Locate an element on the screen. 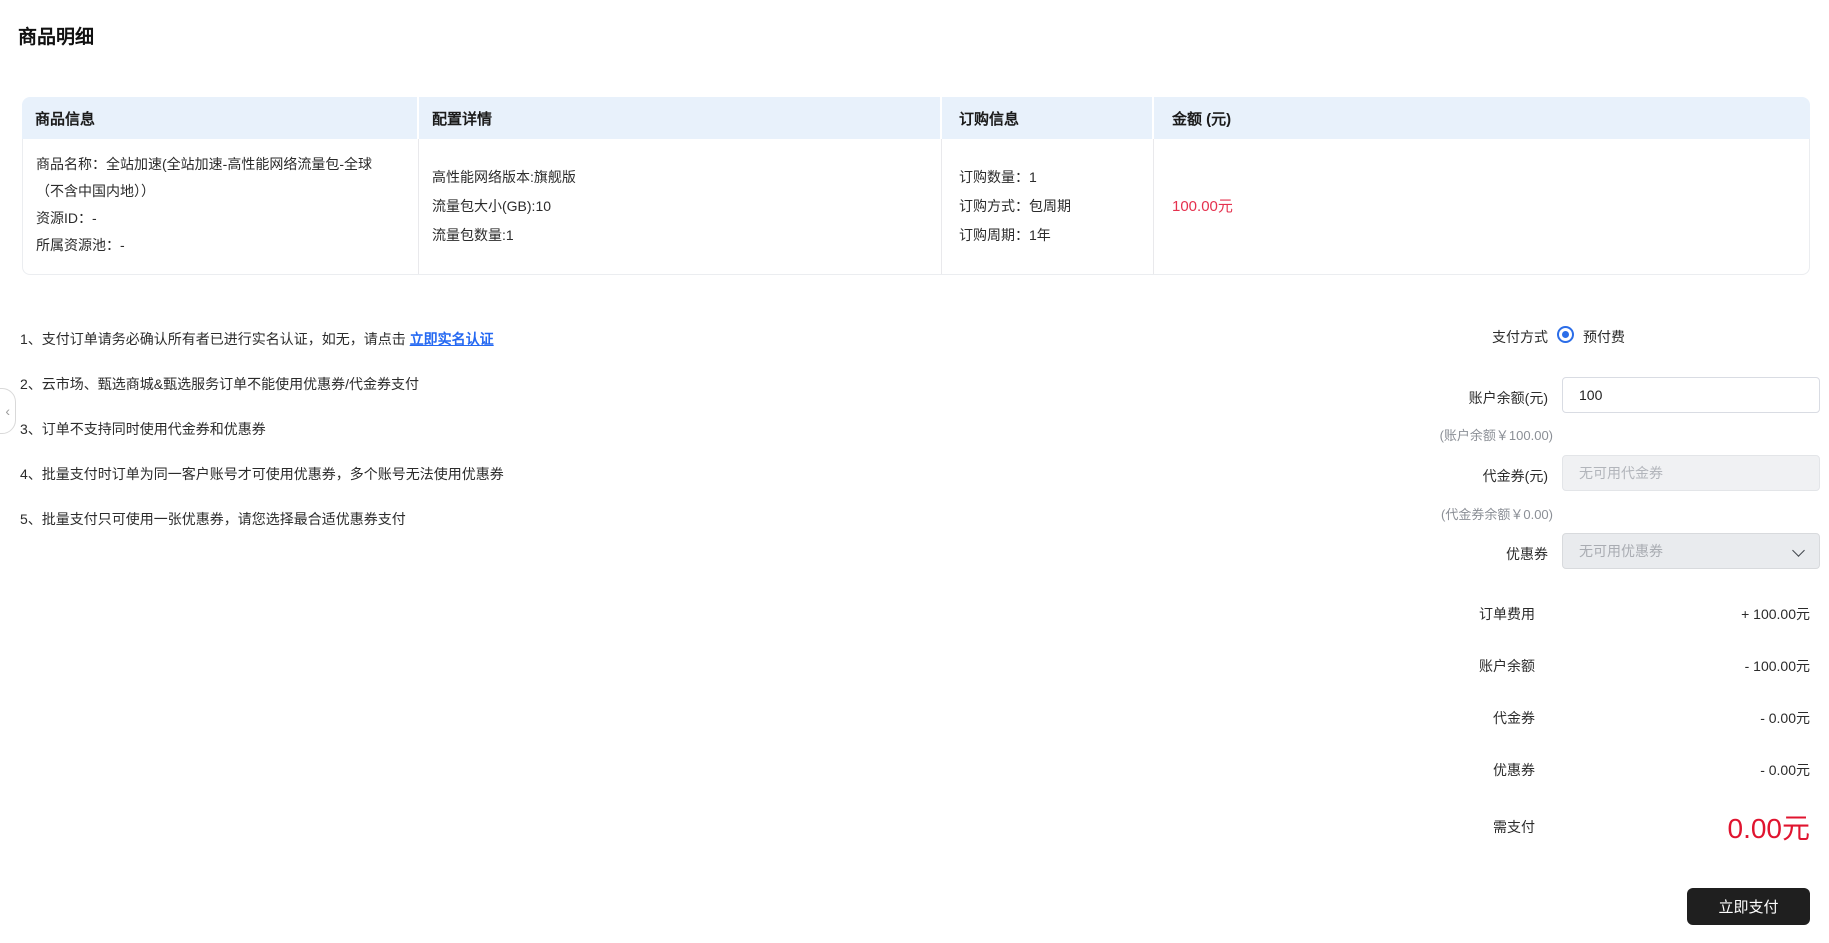  note-1-text: 1、支付订单请务必确认所有者已进行实名认证，如无，请点击 is located at coordinates (215, 339).